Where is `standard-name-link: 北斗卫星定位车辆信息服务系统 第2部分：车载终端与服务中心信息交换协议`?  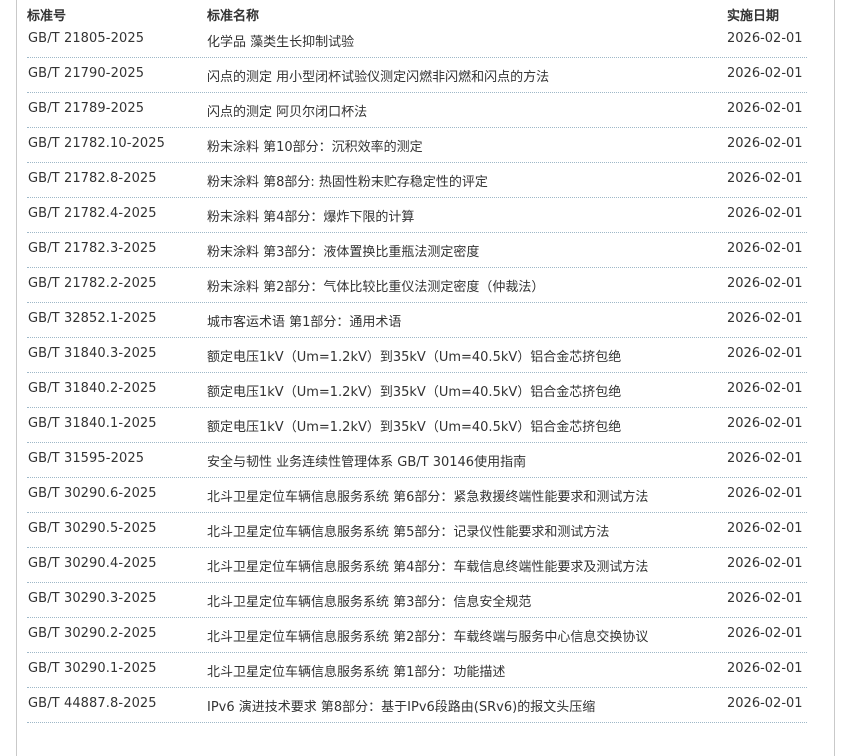 standard-name-link: 北斗卫星定位车辆信息服务系统 第2部分：车载终端与服务中心信息交换协议 is located at coordinates (427, 635).